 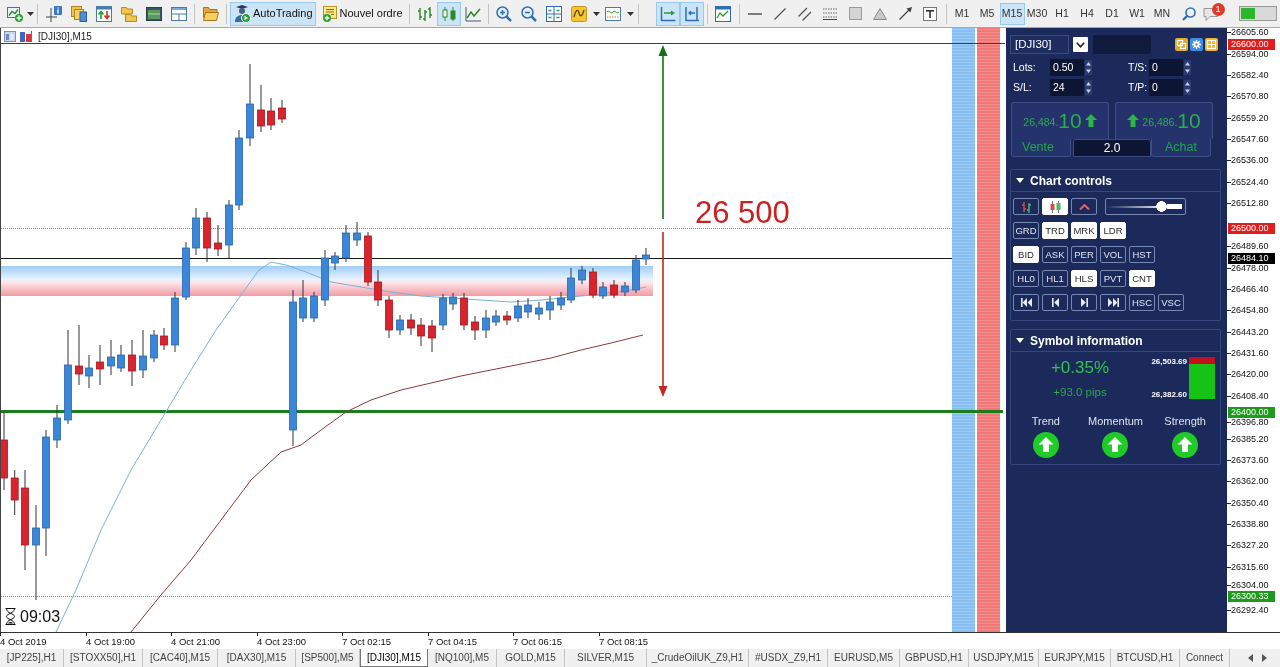 I want to click on last-button, so click(x=1113, y=302).